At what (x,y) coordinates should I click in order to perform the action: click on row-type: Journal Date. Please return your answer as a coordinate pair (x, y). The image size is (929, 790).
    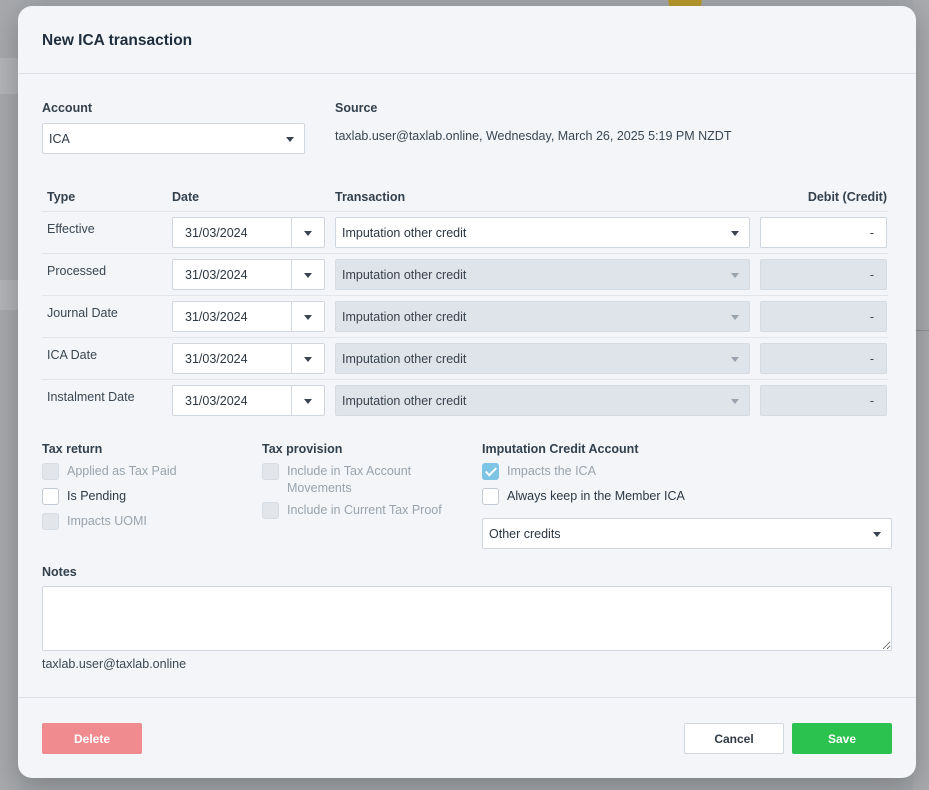
    Looking at the image, I should click on (82, 313).